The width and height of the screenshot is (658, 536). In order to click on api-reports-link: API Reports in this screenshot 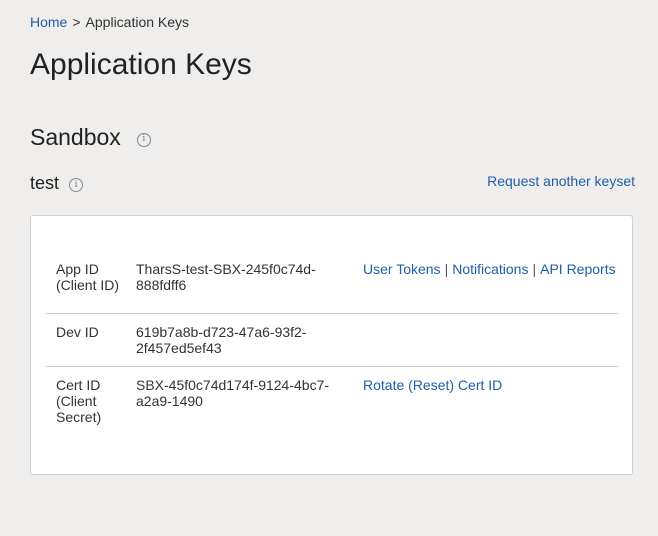, I will do `click(577, 269)`.